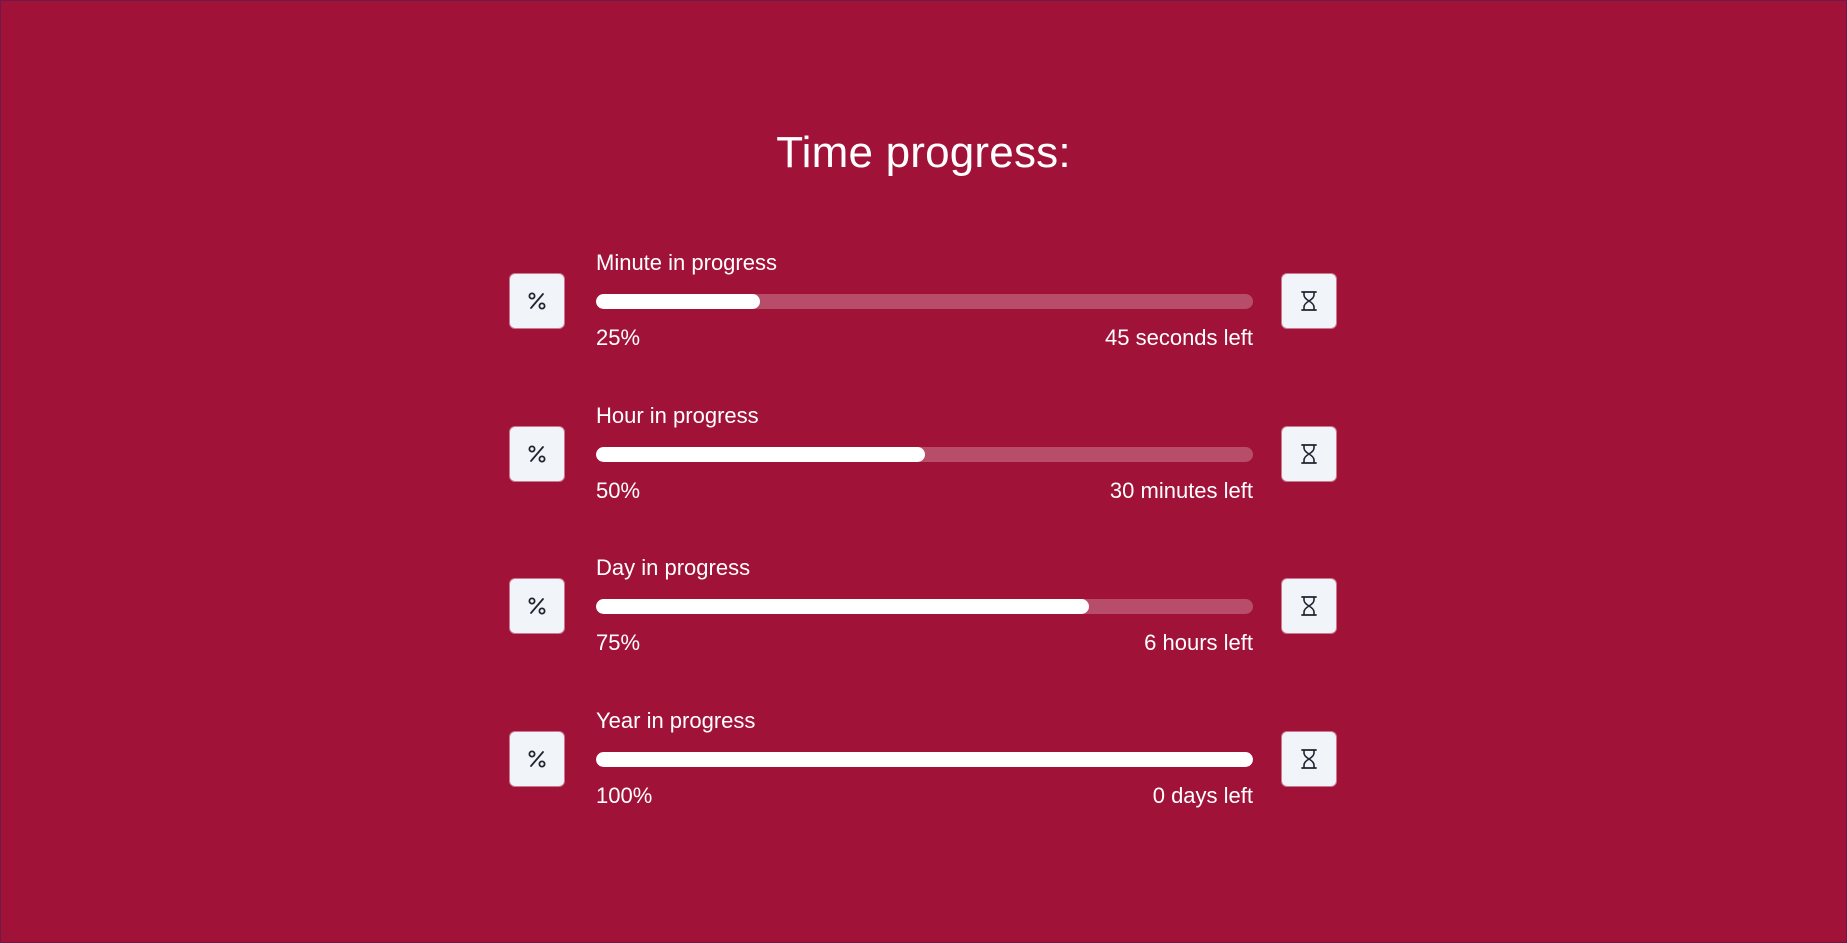 This screenshot has height=943, width=1847. I want to click on time-remaining: 45 seconds left, so click(1179, 337).